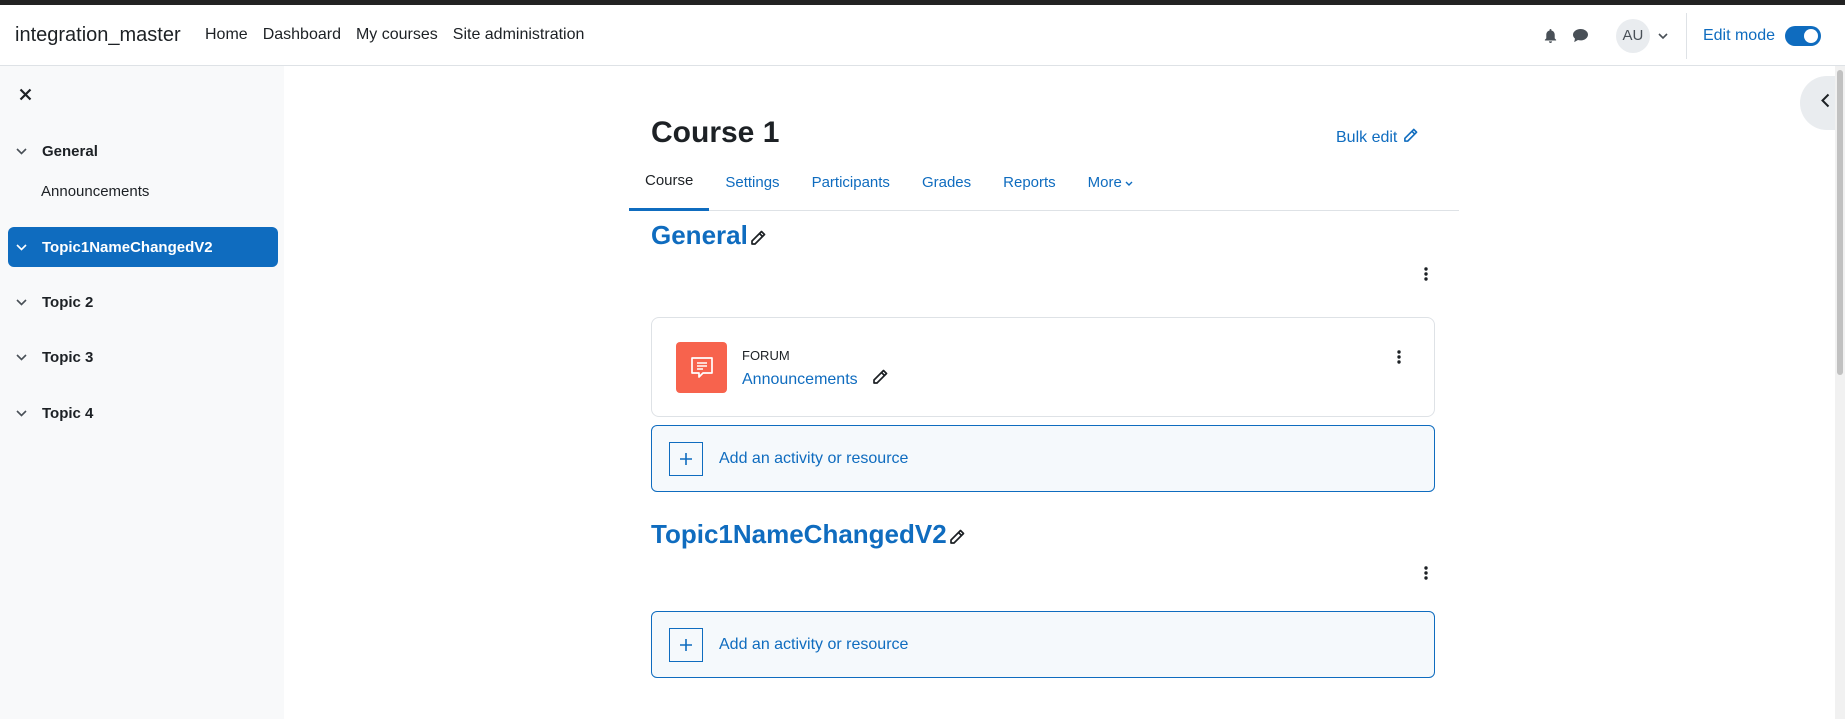 This screenshot has height=719, width=1845. What do you see at coordinates (226, 35) in the screenshot?
I see `nav-home: Home` at bounding box center [226, 35].